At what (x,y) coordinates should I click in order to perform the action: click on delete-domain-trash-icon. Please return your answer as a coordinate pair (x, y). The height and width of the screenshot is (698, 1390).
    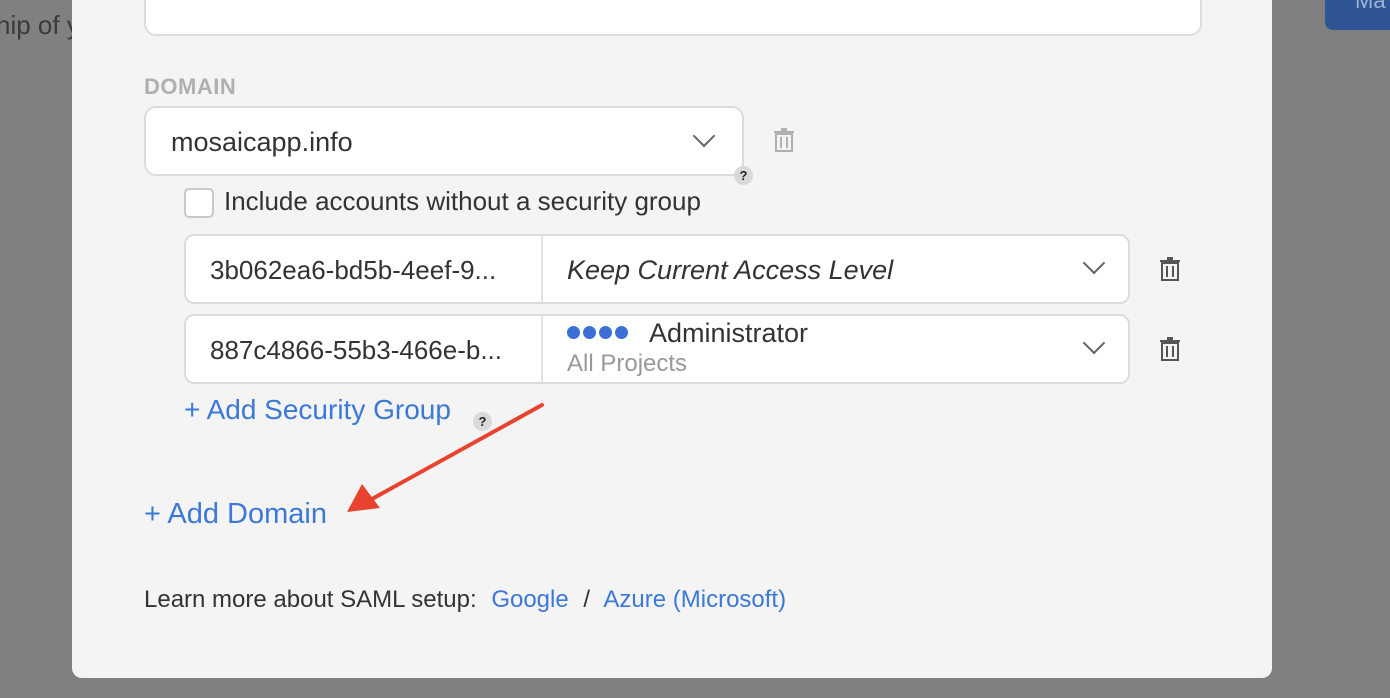
    Looking at the image, I should click on (784, 140).